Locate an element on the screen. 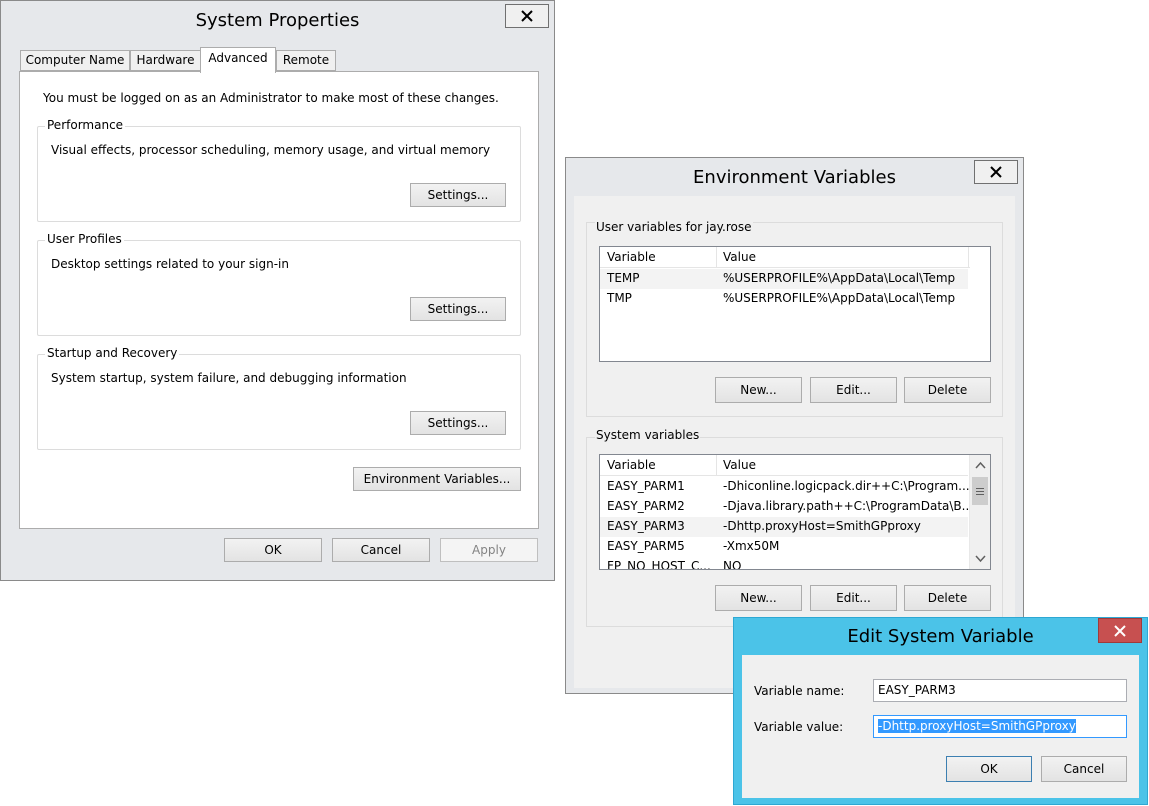 The image size is (1149, 806). table-row: TEMP %USERPROFILE%\AppData\Local\Temp is located at coordinates (784, 279).